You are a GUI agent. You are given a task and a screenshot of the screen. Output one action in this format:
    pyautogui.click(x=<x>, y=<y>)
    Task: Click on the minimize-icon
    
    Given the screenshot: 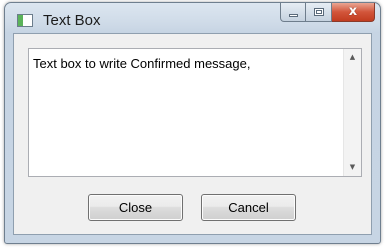 What is the action you would take?
    pyautogui.click(x=293, y=15)
    